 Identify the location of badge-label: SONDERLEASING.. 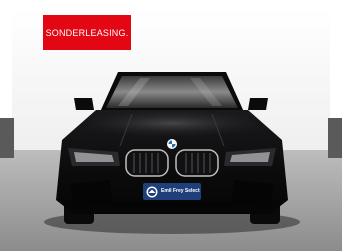
(87, 32).